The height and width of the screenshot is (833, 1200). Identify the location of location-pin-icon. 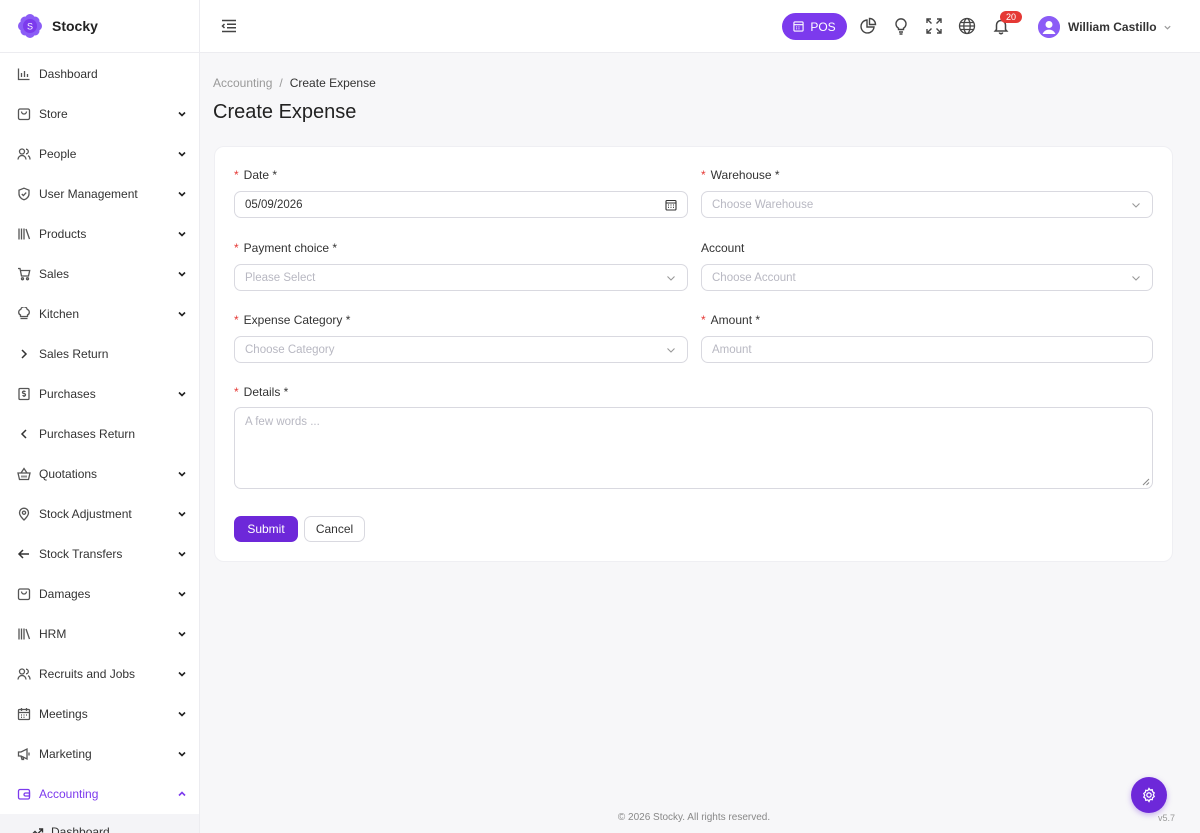
(24, 514).